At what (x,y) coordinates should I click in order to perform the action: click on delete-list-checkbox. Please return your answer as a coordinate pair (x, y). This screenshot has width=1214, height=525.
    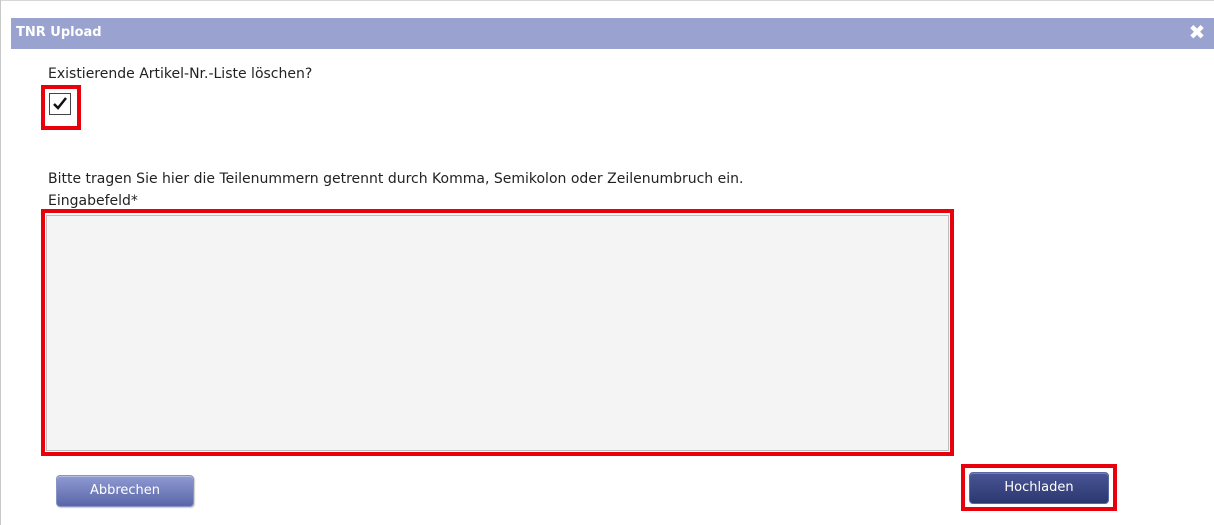
    Looking at the image, I should click on (60, 104).